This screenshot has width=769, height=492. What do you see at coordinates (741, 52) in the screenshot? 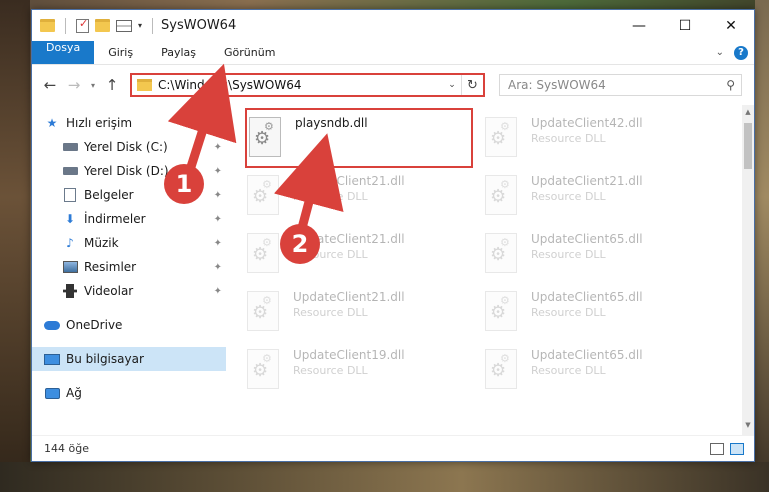
I see `help-icon: ?` at bounding box center [741, 52].